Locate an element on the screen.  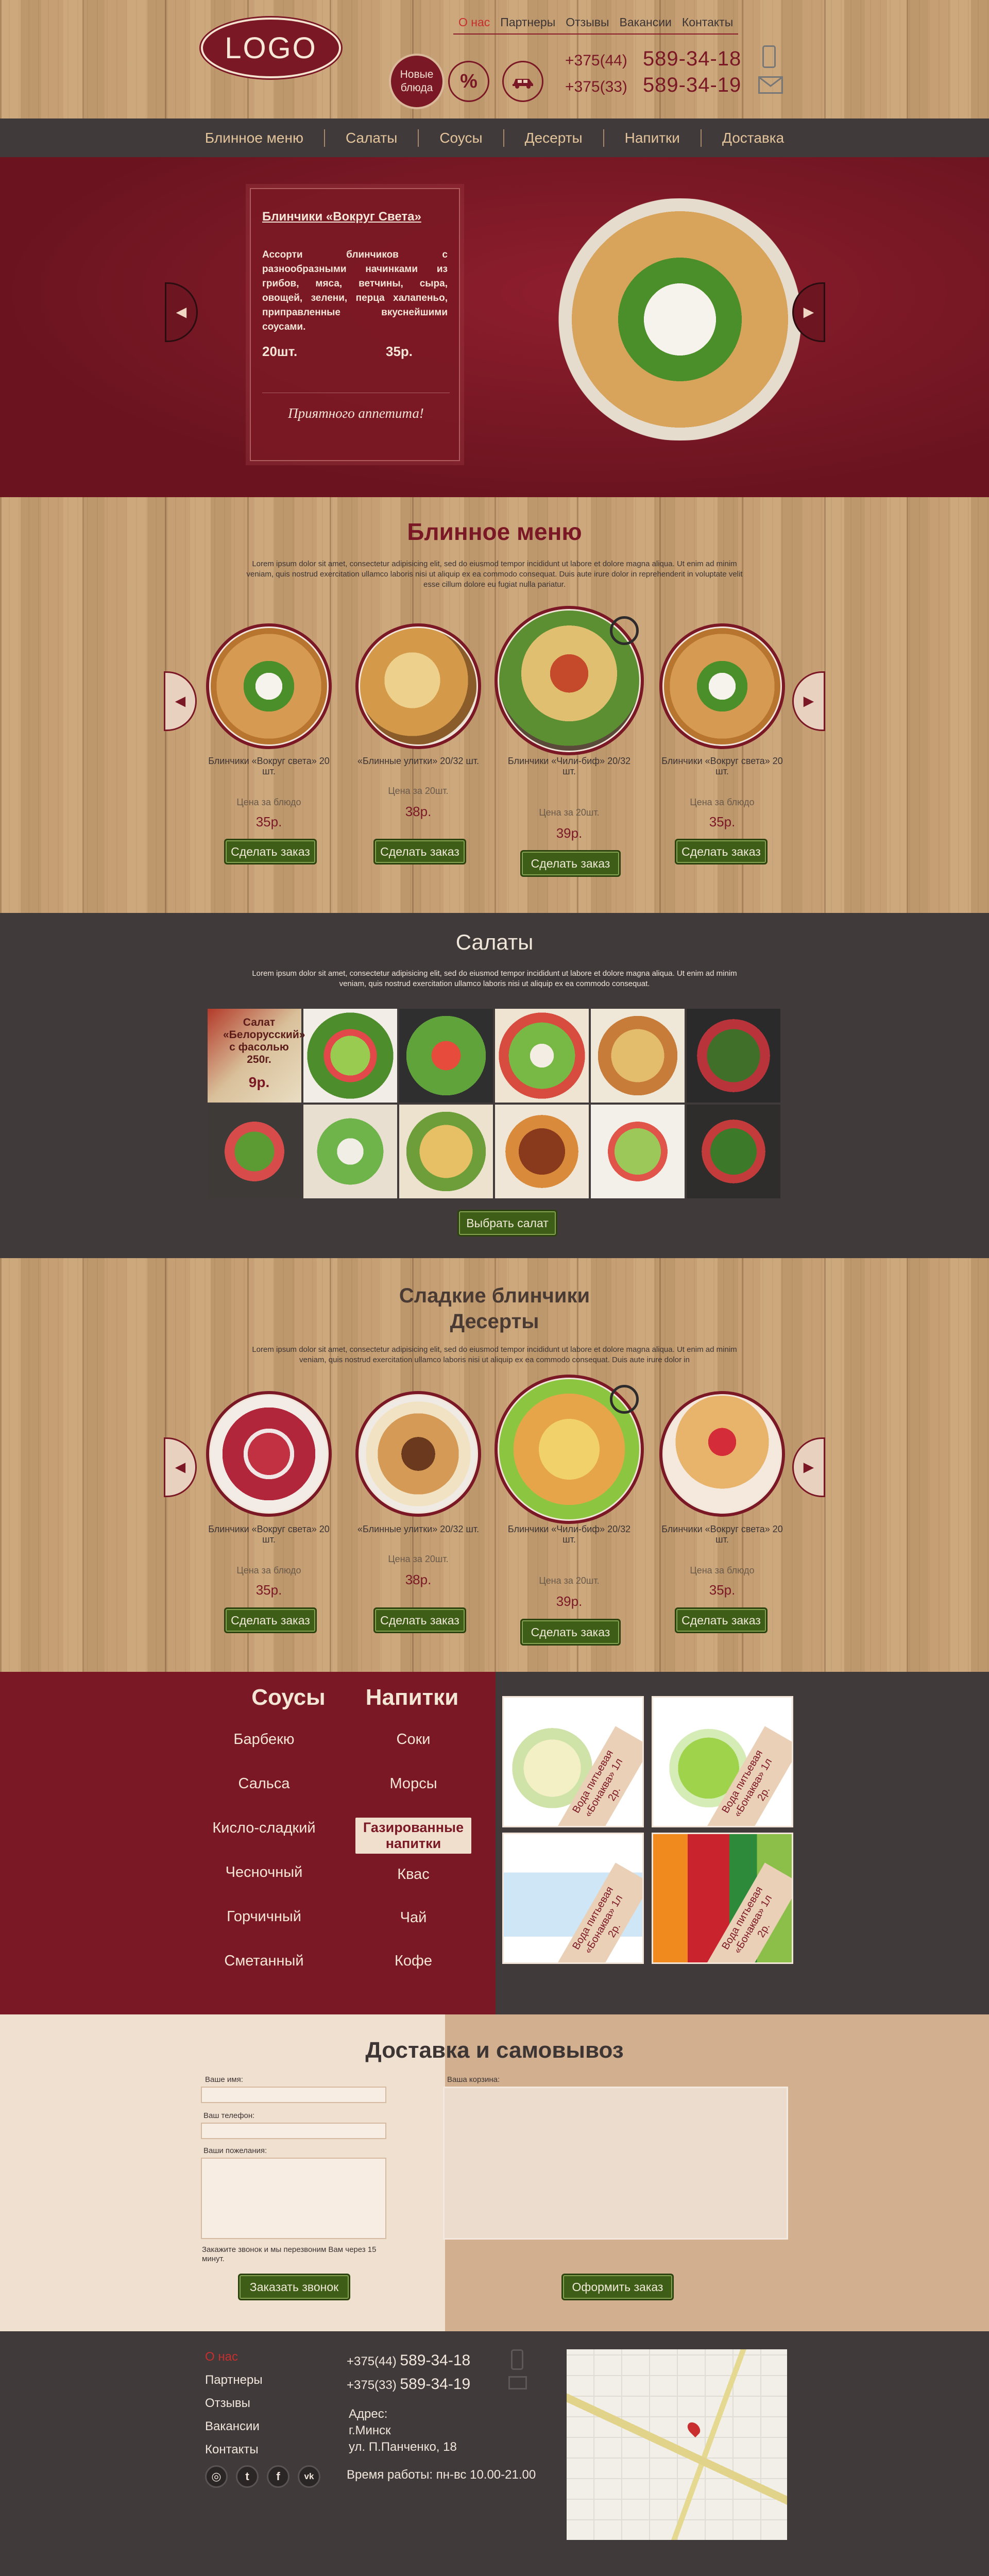
nav-desserts: Десерты is located at coordinates (554, 138).